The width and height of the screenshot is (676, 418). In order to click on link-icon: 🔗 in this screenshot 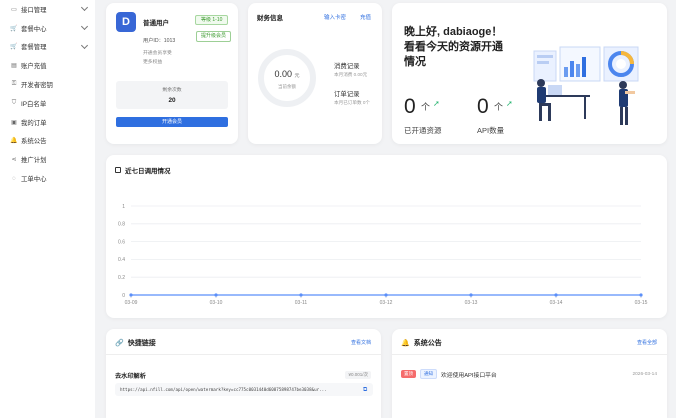, I will do `click(119, 343)`.